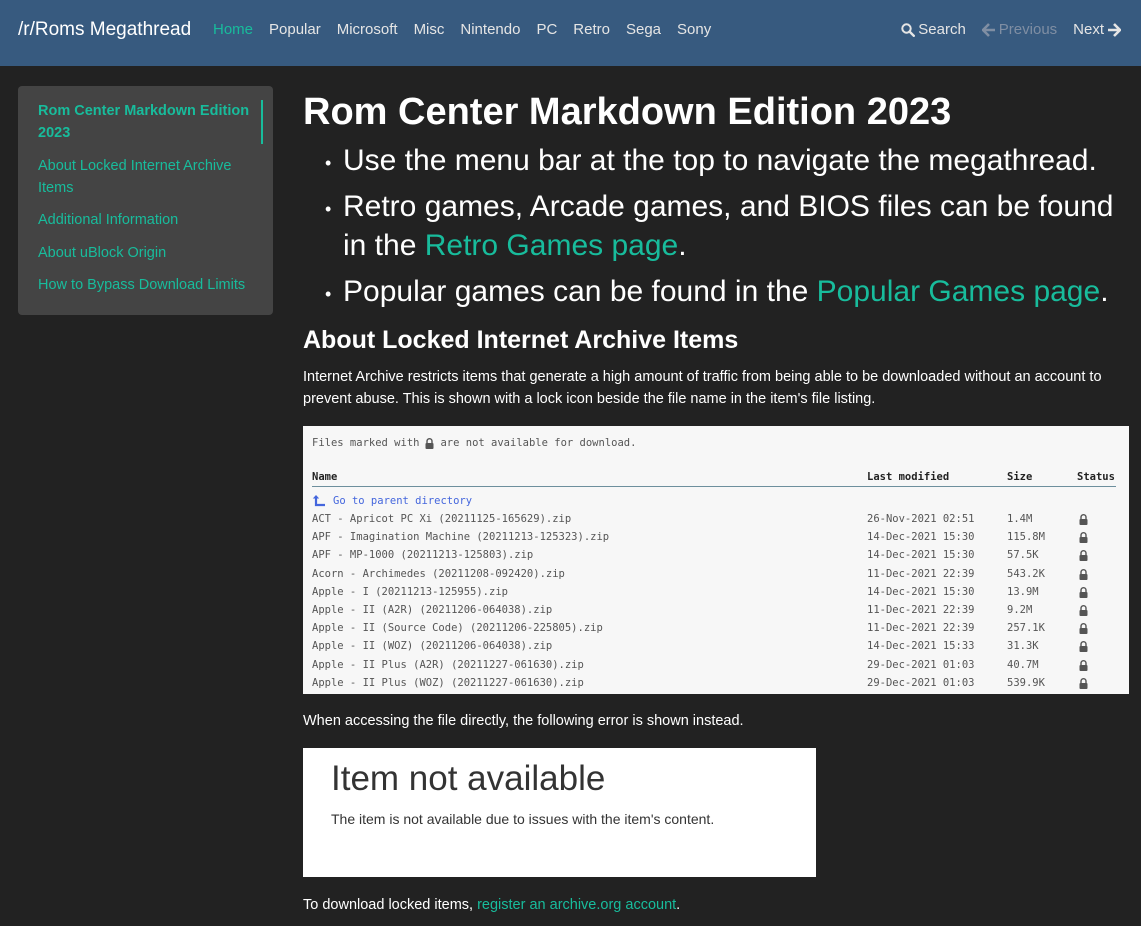  Describe the element at coordinates (627, 112) in the screenshot. I see `page-title: Rom Center Markdown Edition 2023` at that location.